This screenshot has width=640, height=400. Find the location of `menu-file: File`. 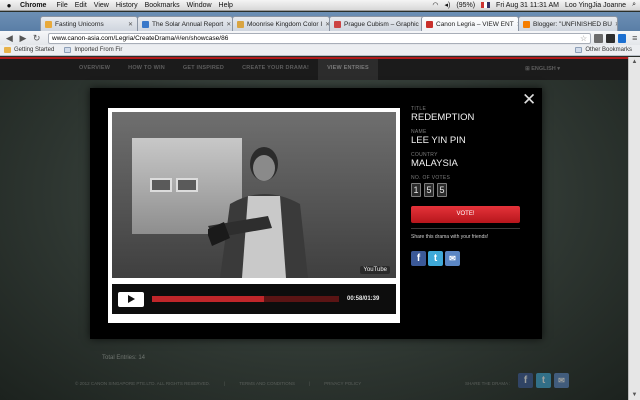

menu-file: File is located at coordinates (65, 5).